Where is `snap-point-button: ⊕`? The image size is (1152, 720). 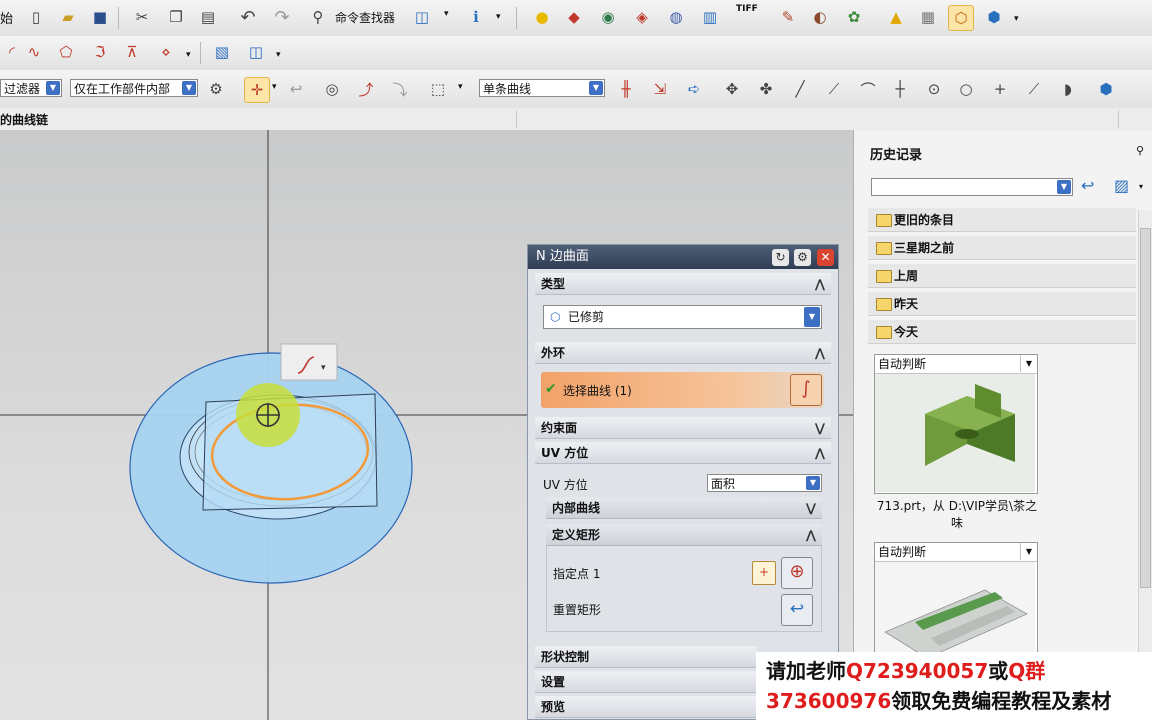 snap-point-button: ⊕ is located at coordinates (797, 573).